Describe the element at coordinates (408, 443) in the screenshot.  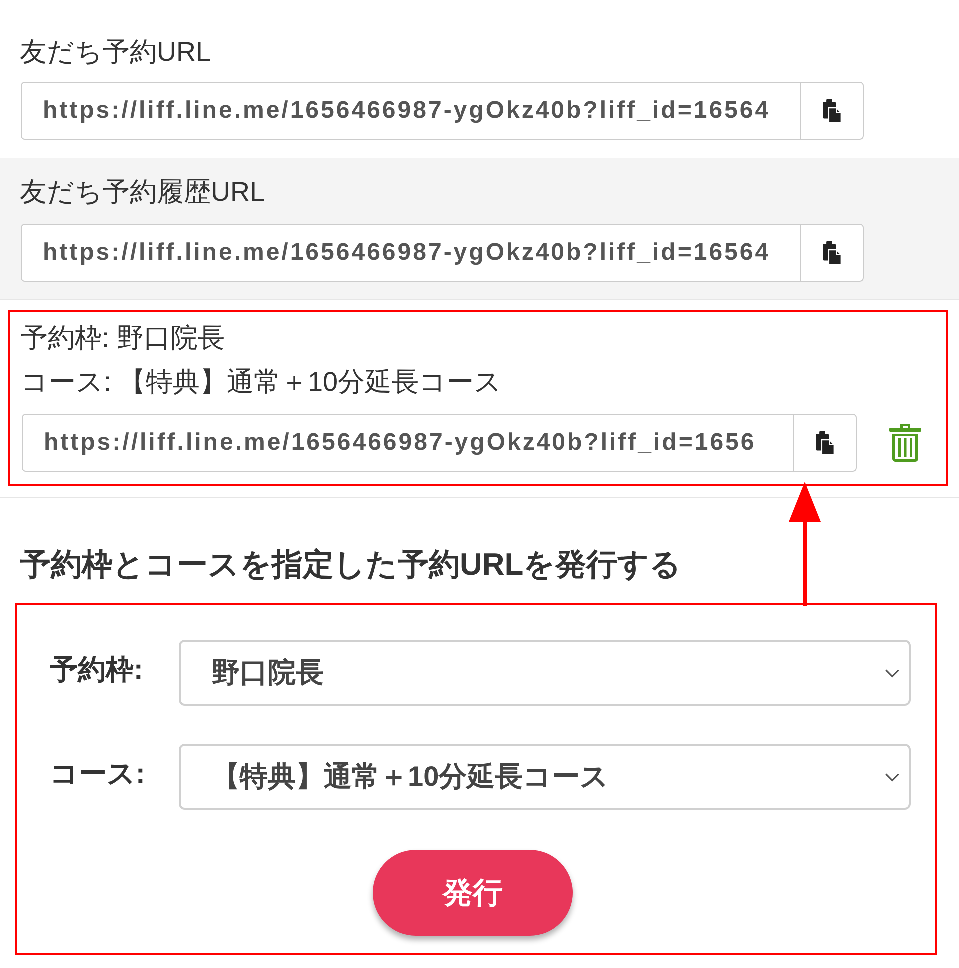
I see `url-field: https://liff.line.me/1656466987-ygOkz40b?liff_id=1656` at that location.